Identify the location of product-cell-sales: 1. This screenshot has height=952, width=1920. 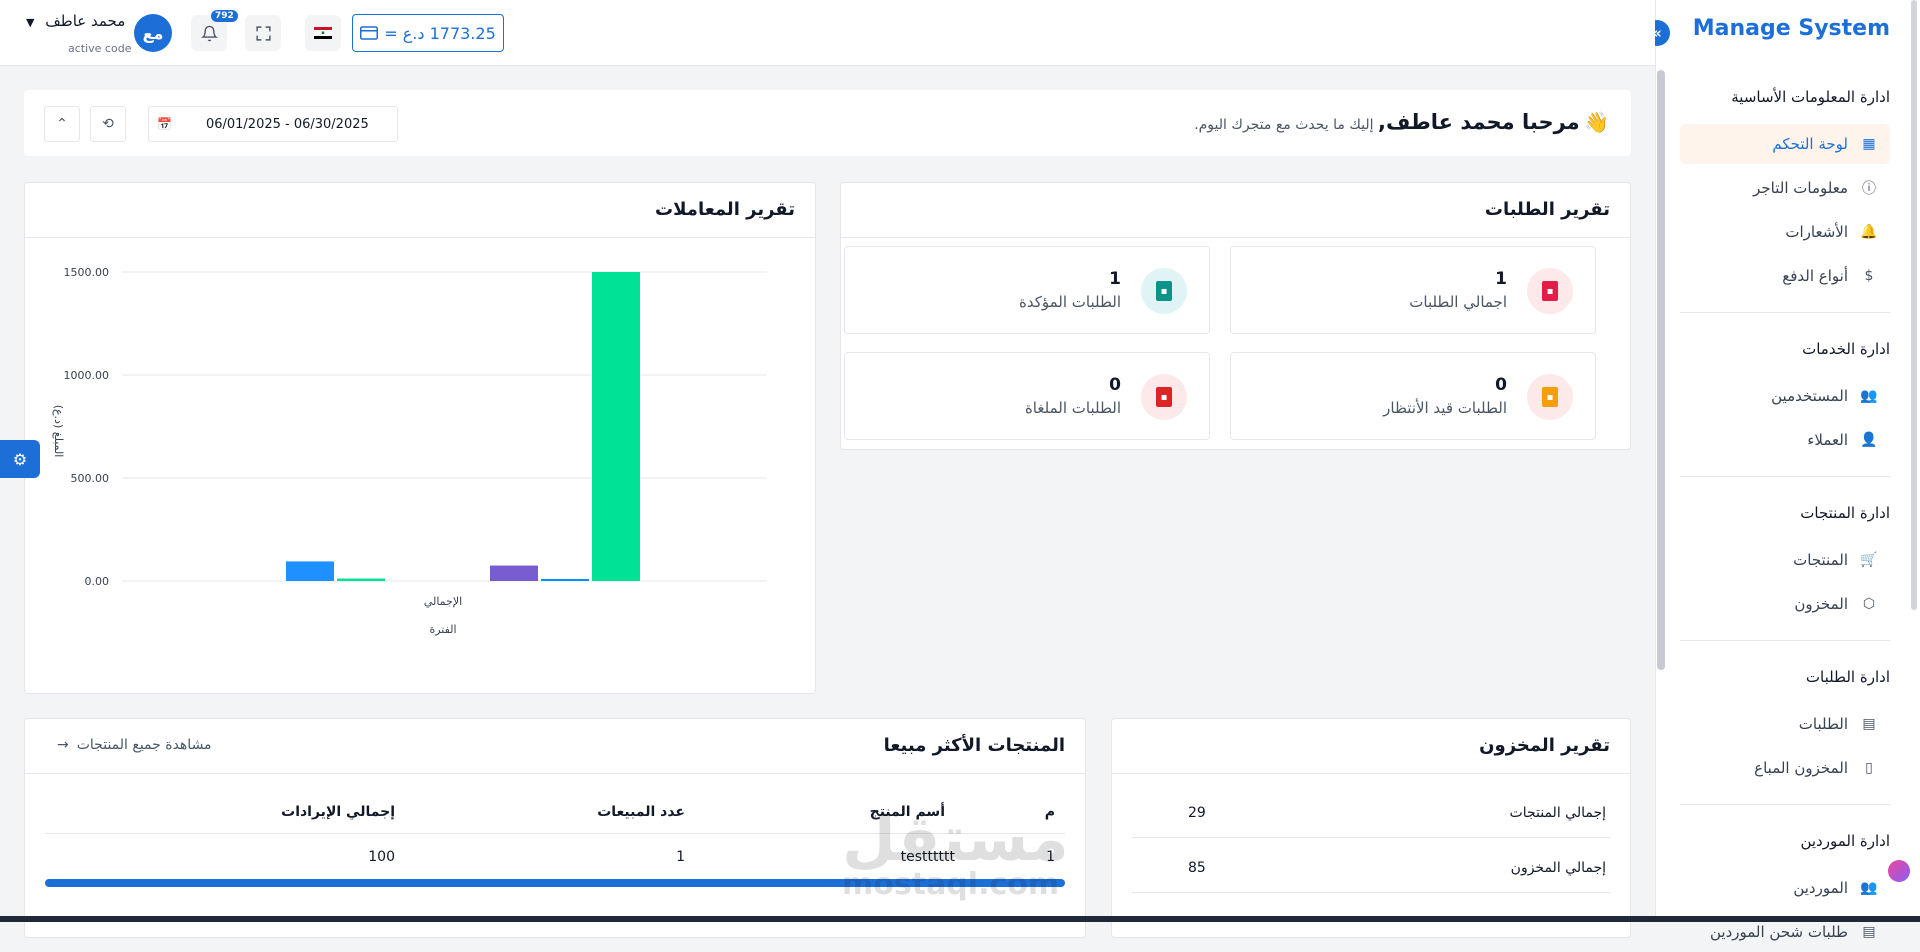
(680, 857).